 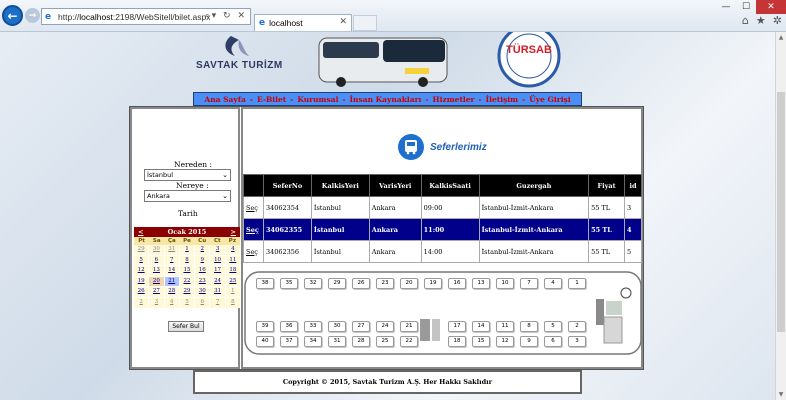 What do you see at coordinates (771, 7) in the screenshot?
I see `close-window-button: ✕` at bounding box center [771, 7].